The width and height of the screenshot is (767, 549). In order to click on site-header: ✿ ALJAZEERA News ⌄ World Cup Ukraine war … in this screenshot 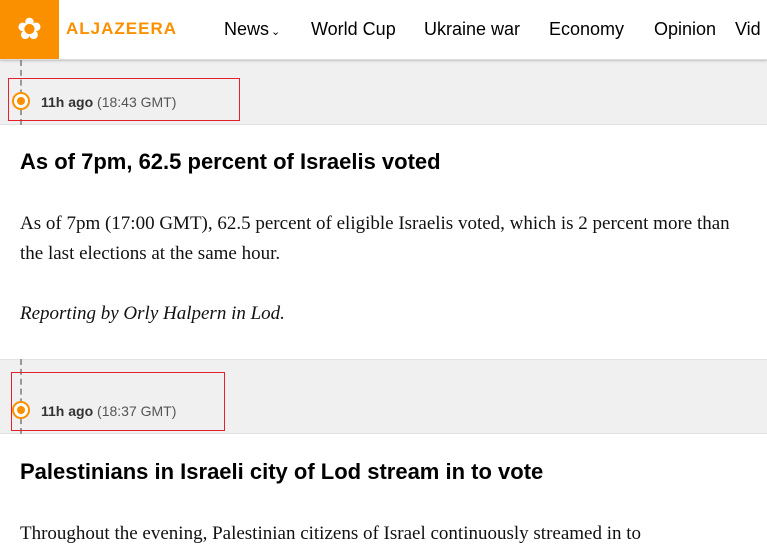, I will do `click(383, 30)`.